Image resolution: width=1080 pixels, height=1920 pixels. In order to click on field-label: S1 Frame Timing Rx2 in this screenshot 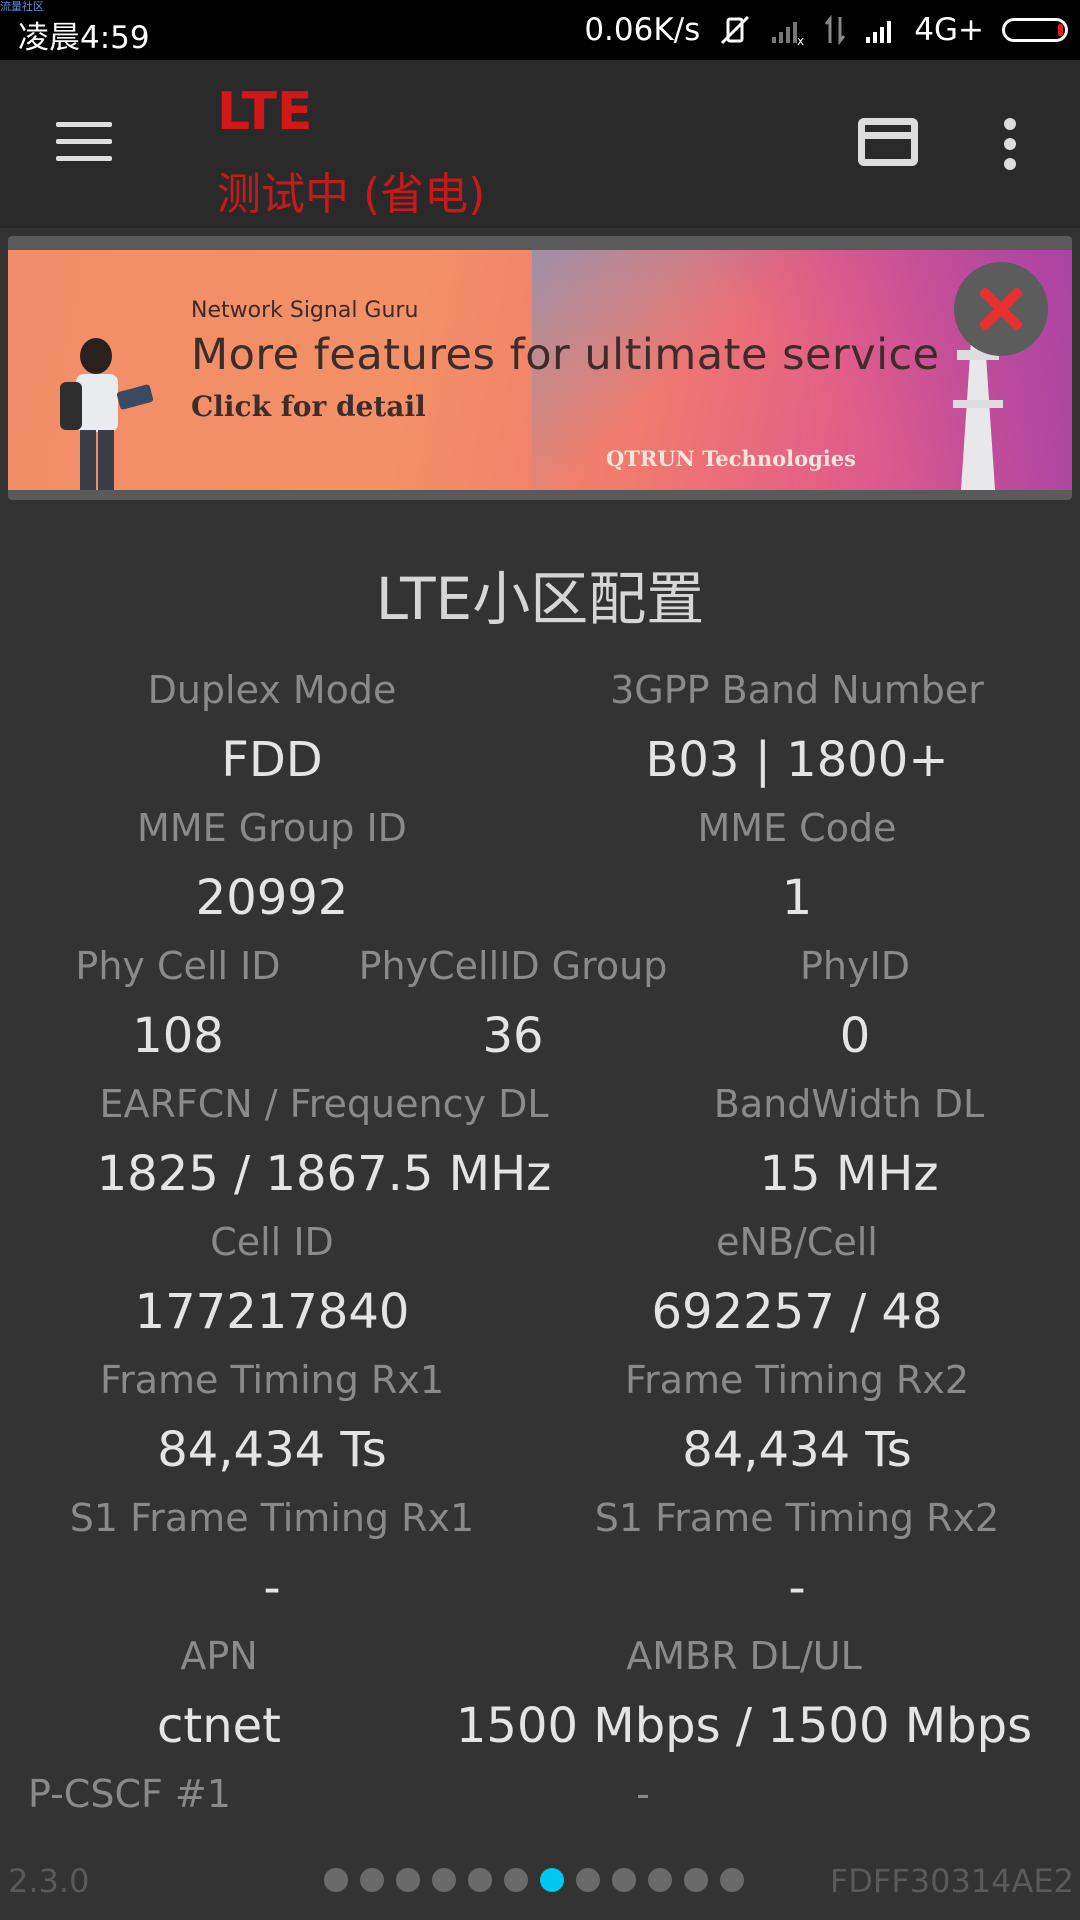, I will do `click(797, 1518)`.